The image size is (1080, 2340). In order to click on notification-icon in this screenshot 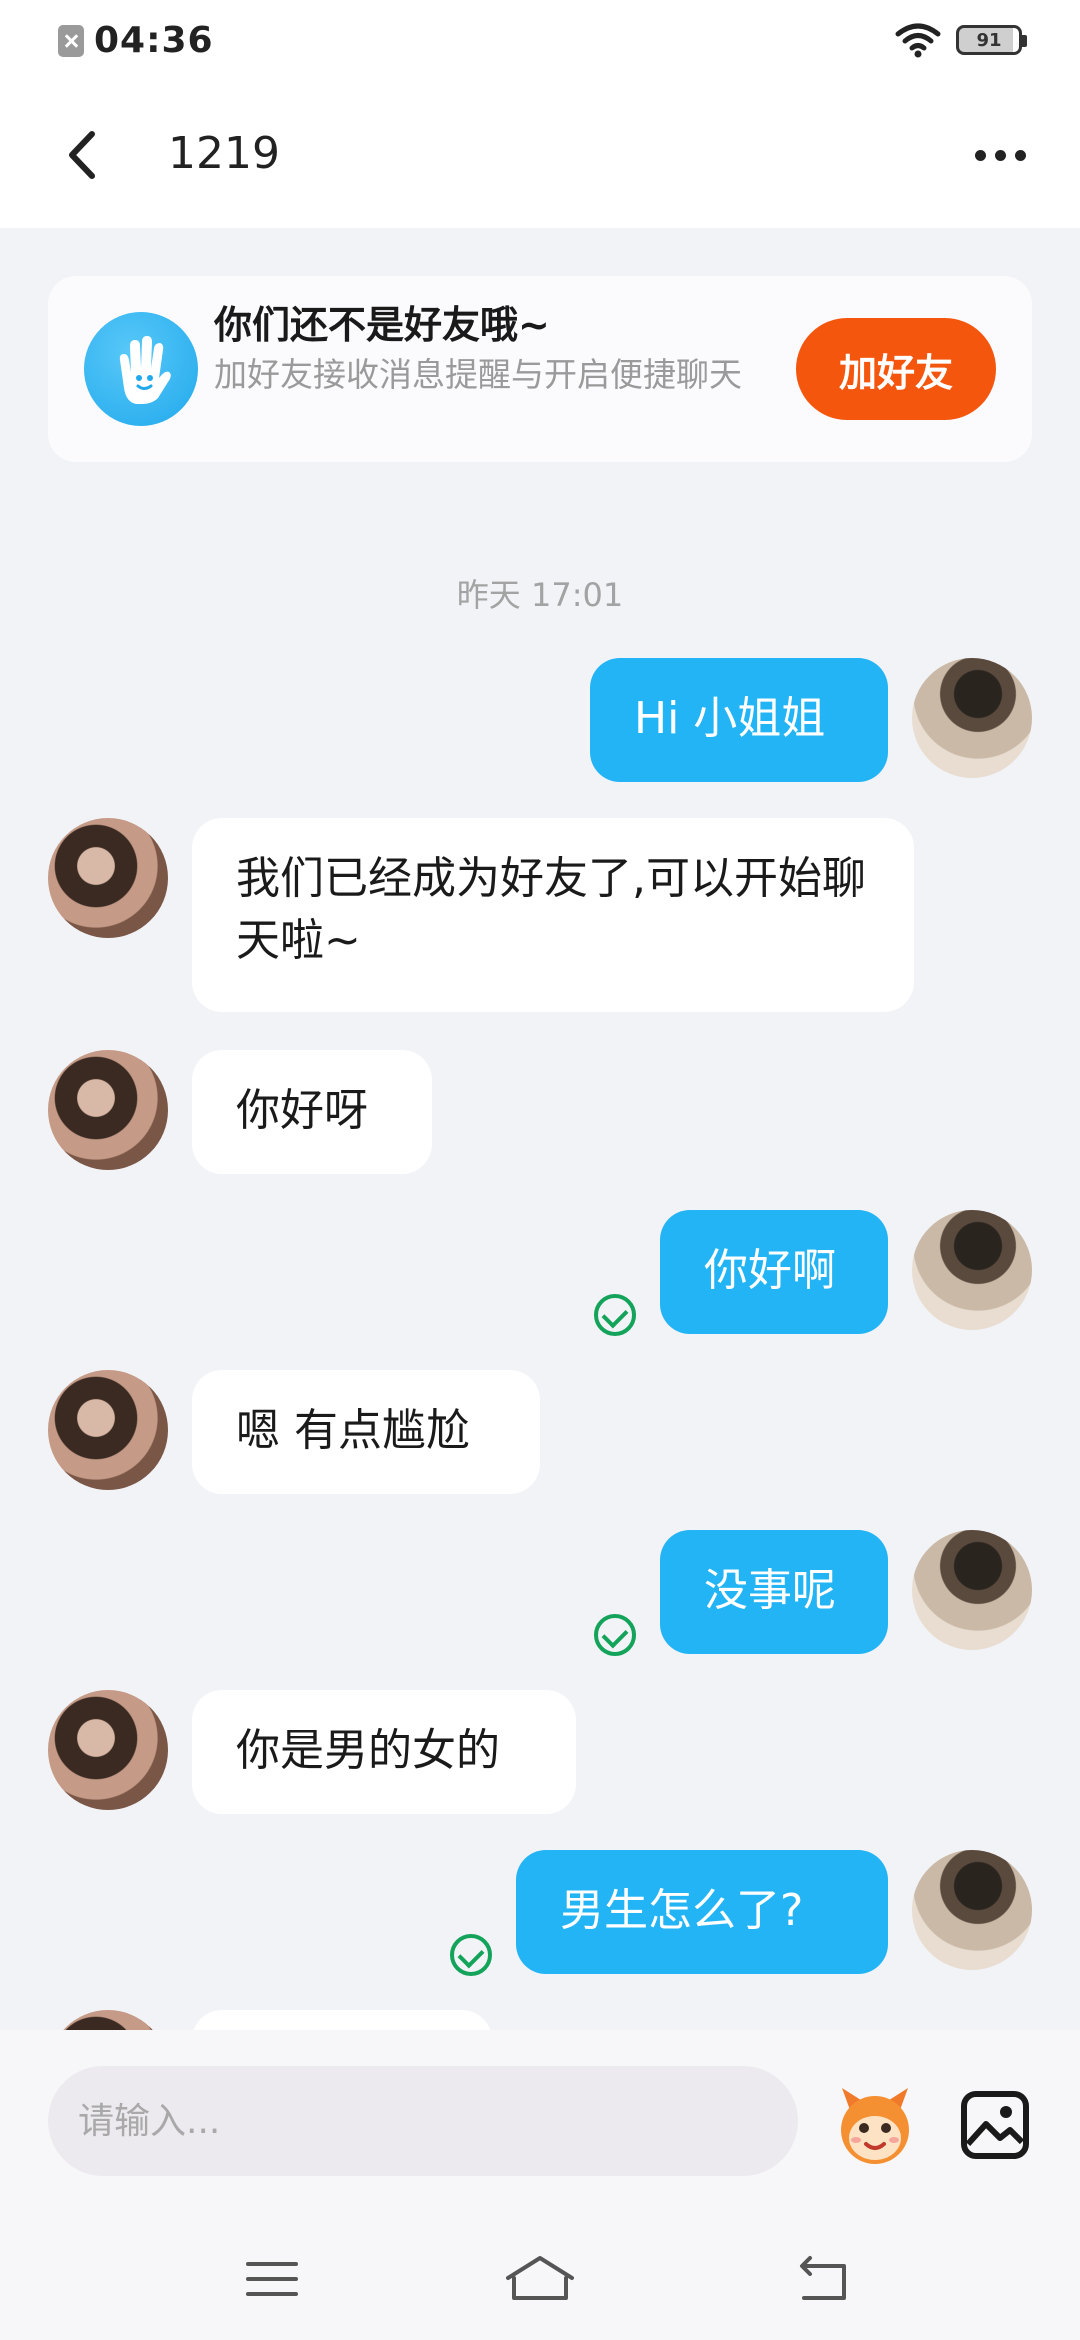, I will do `click(71, 40)`.